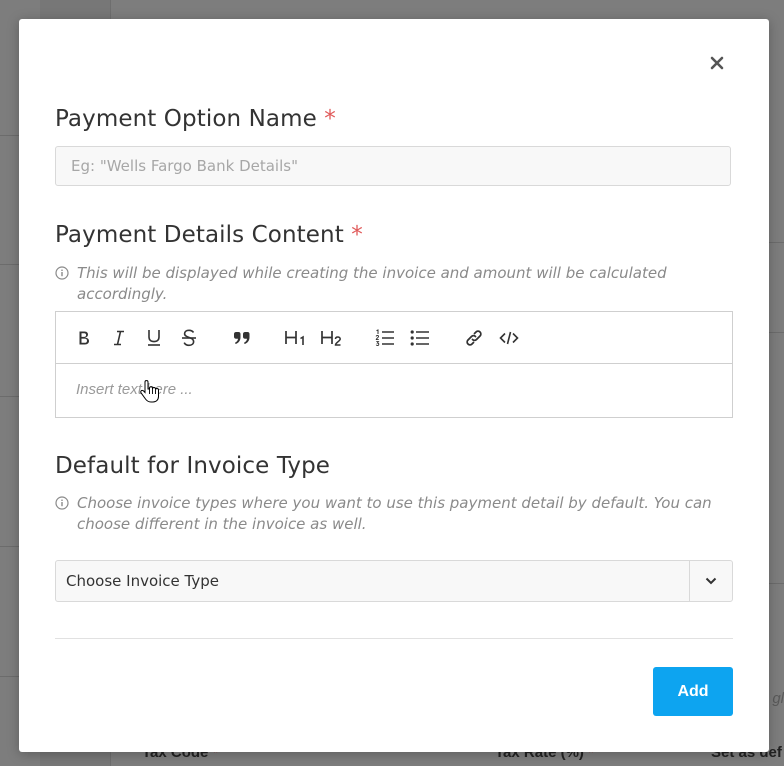 The image size is (784, 766). I want to click on close-button, so click(717, 63).